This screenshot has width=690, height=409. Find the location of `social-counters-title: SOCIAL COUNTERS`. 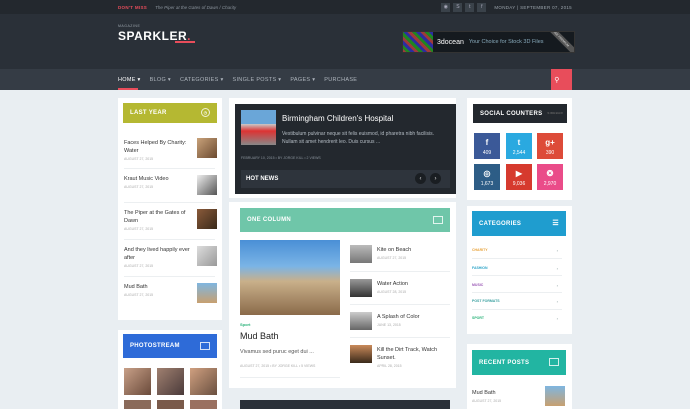

social-counters-title: SOCIAL COUNTERS is located at coordinates (511, 113).